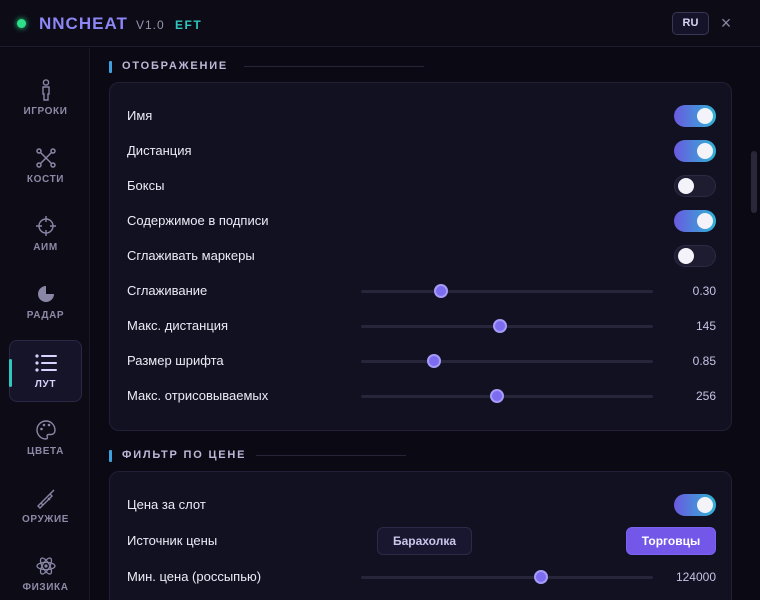  What do you see at coordinates (198, 395) in the screenshot?
I see `setting-label: Макс. отрисовываемых` at bounding box center [198, 395].